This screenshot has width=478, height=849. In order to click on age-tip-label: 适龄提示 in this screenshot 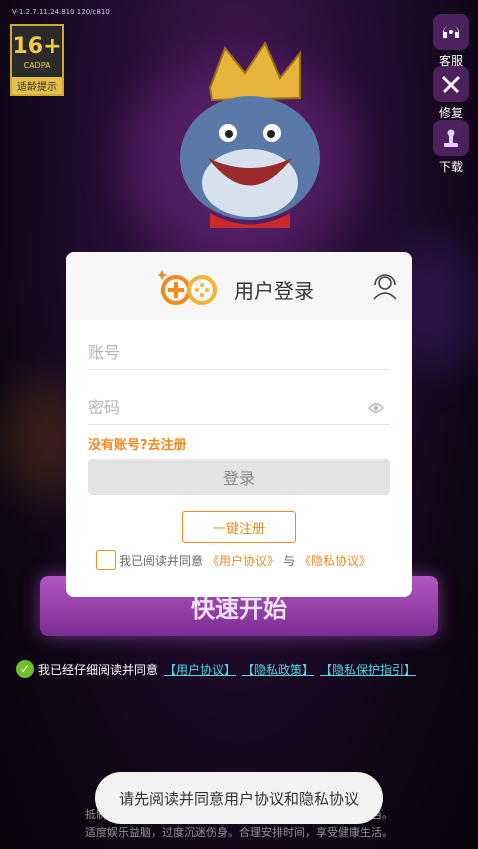, I will do `click(37, 85)`.